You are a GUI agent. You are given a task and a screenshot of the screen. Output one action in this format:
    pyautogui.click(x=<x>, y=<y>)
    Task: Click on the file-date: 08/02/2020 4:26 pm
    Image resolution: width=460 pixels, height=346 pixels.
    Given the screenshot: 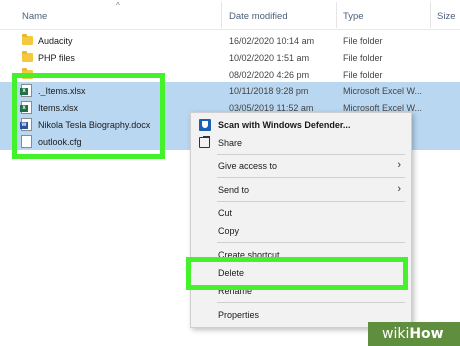 What is the action you would take?
    pyautogui.click(x=269, y=75)
    